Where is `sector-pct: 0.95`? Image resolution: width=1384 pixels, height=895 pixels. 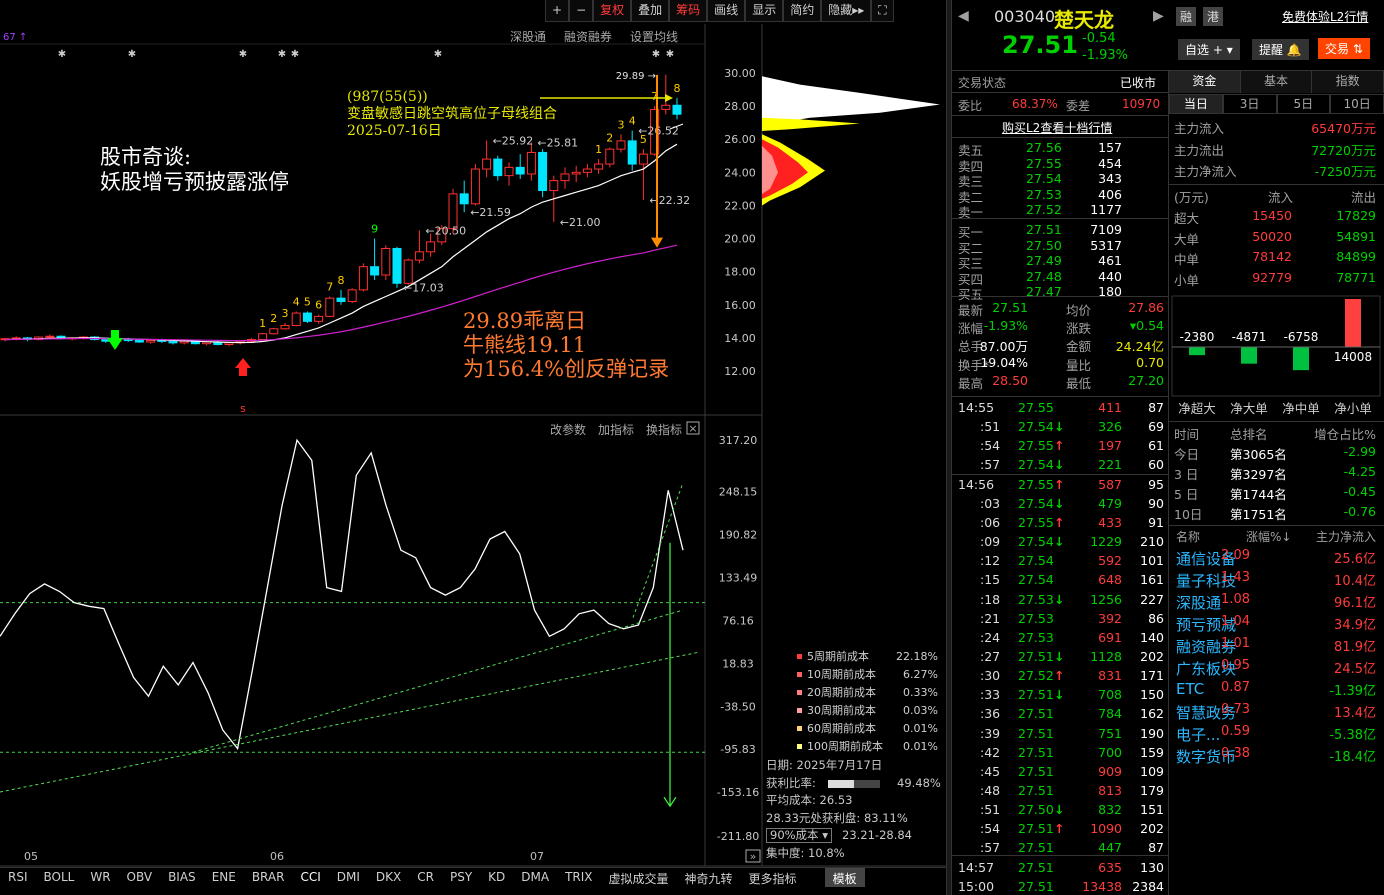 sector-pct: 0.95 is located at coordinates (1235, 665).